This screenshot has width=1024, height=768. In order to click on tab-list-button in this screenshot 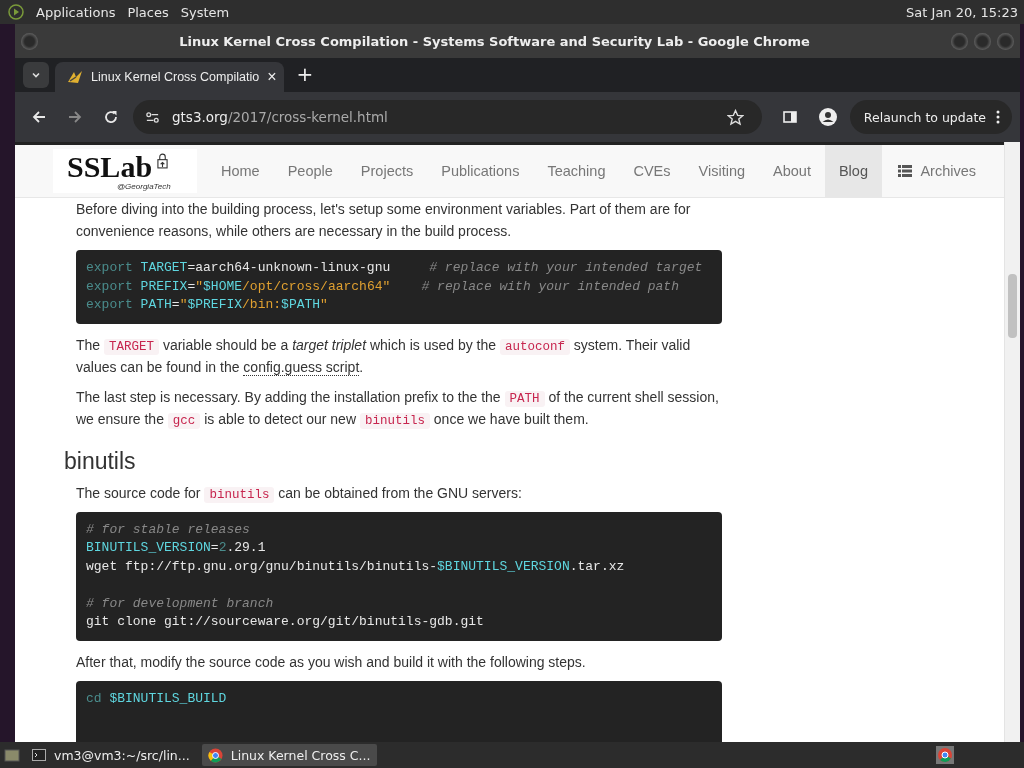, I will do `click(36, 75)`.